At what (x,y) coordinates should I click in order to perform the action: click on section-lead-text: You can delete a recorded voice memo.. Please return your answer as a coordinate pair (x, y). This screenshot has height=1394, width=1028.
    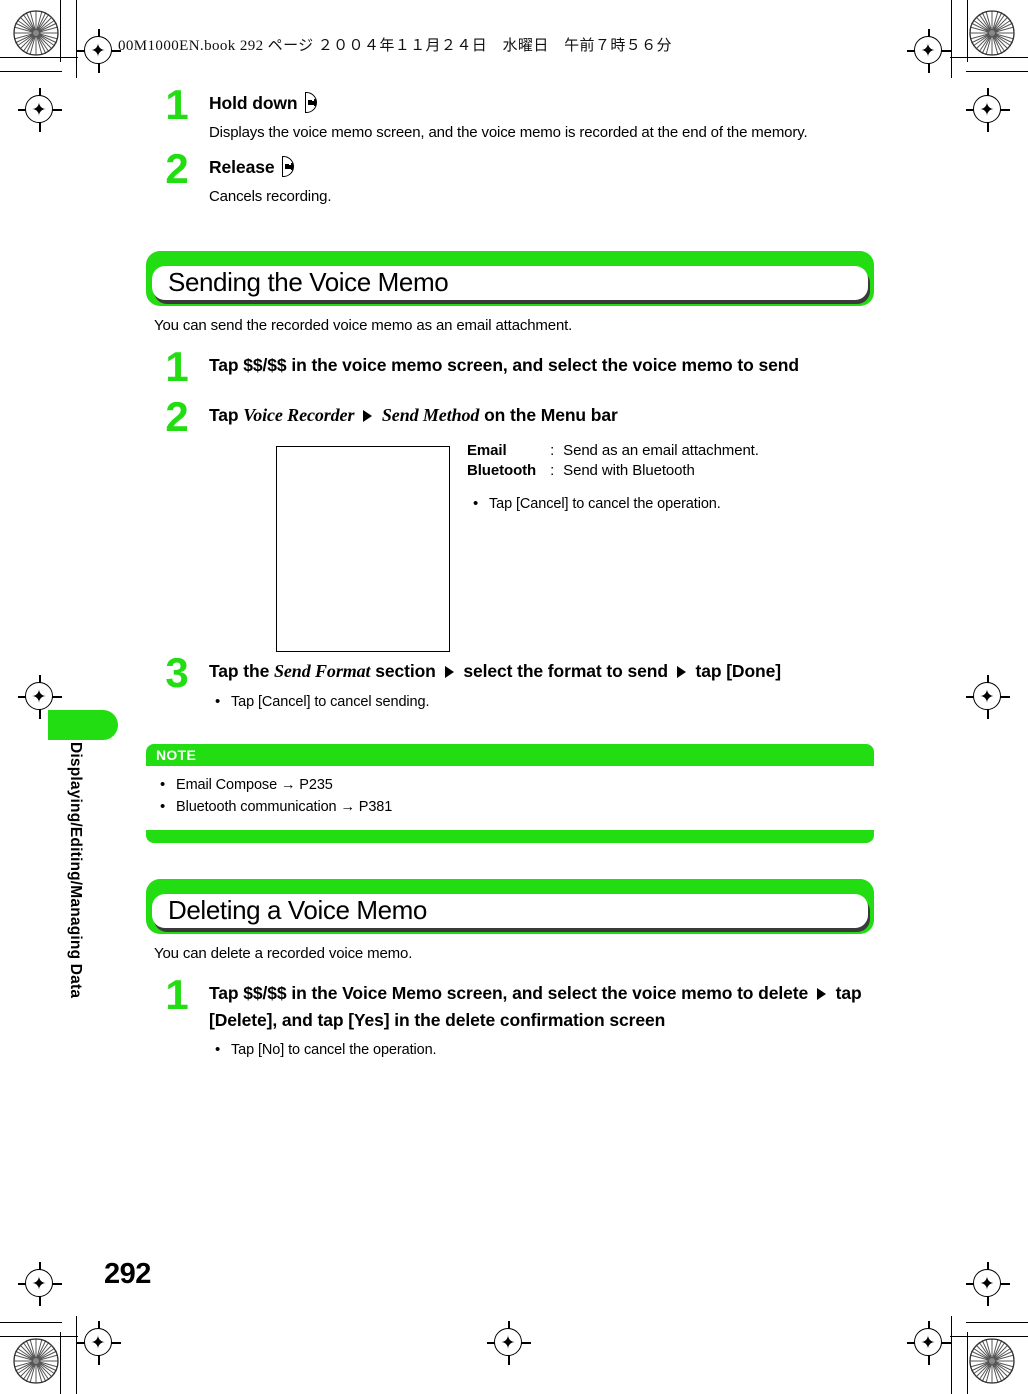
    Looking at the image, I should click on (283, 954).